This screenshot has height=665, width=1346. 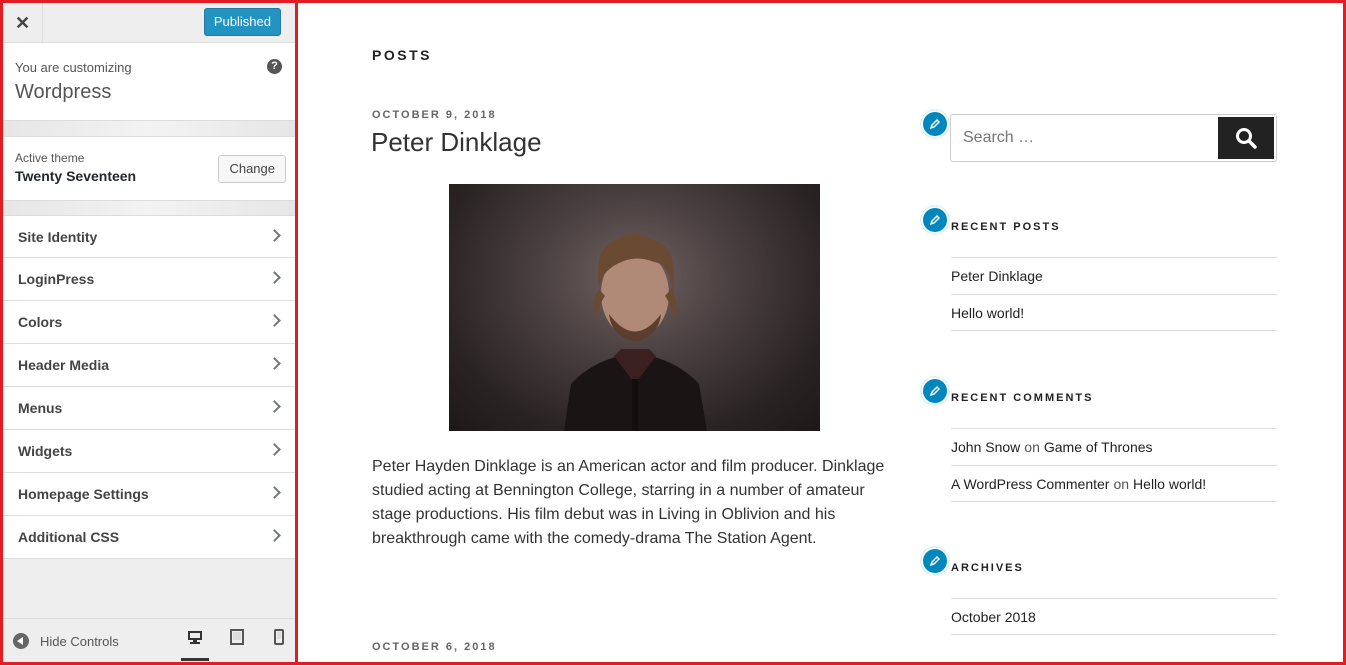 What do you see at coordinates (56, 279) in the screenshot?
I see `section-label: LoginPress` at bounding box center [56, 279].